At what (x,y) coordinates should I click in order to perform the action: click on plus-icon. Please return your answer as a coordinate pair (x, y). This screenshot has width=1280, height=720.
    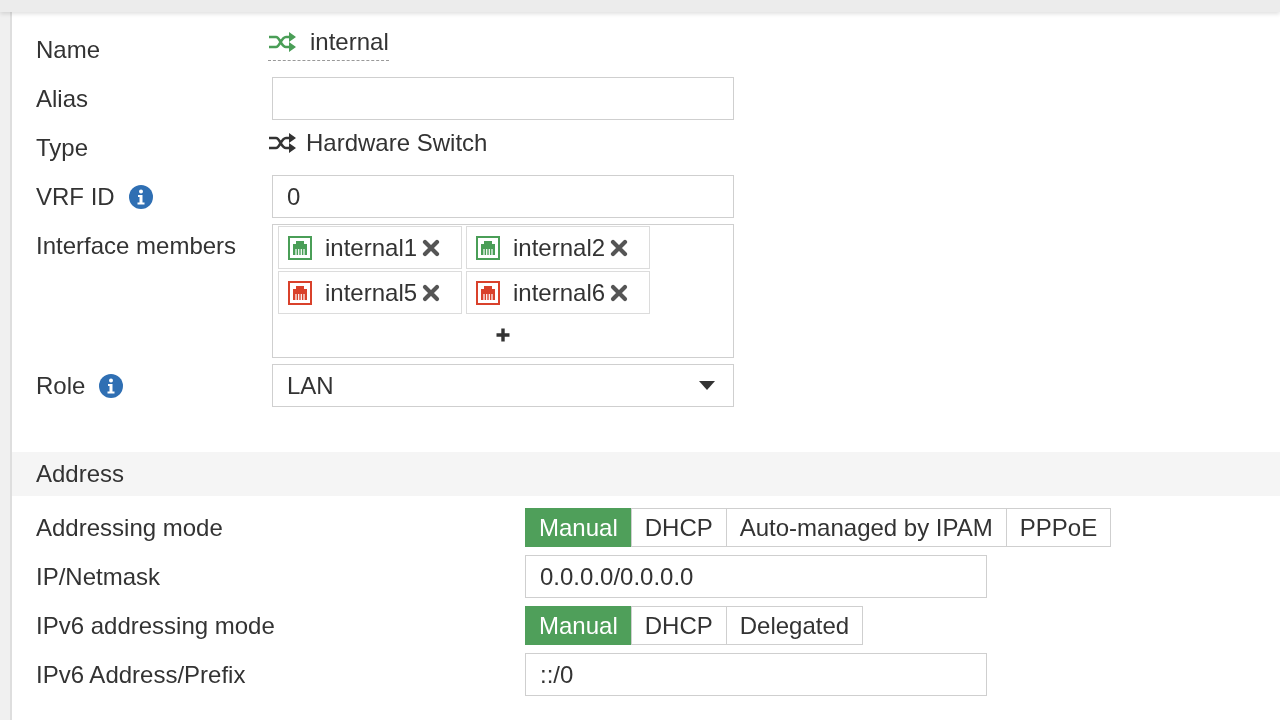
    Looking at the image, I should click on (503, 335).